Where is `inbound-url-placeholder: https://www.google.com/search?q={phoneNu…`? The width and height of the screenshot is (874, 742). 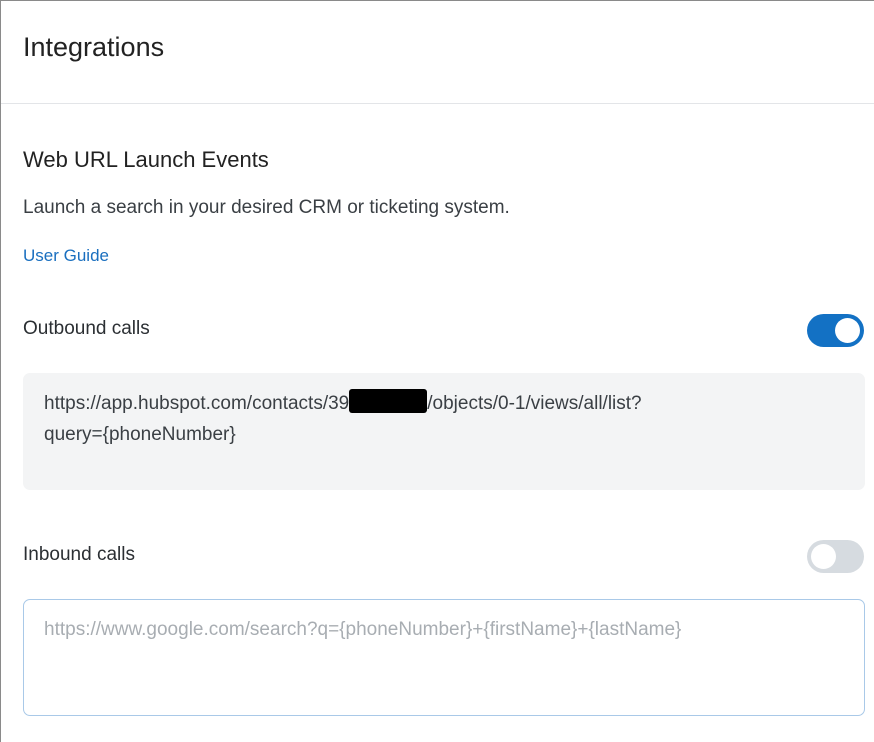
inbound-url-placeholder: https://www.google.com/search?q={phoneNu… is located at coordinates (363, 629).